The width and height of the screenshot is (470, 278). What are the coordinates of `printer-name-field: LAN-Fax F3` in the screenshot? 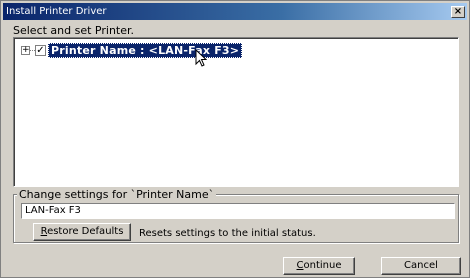 It's located at (238, 211).